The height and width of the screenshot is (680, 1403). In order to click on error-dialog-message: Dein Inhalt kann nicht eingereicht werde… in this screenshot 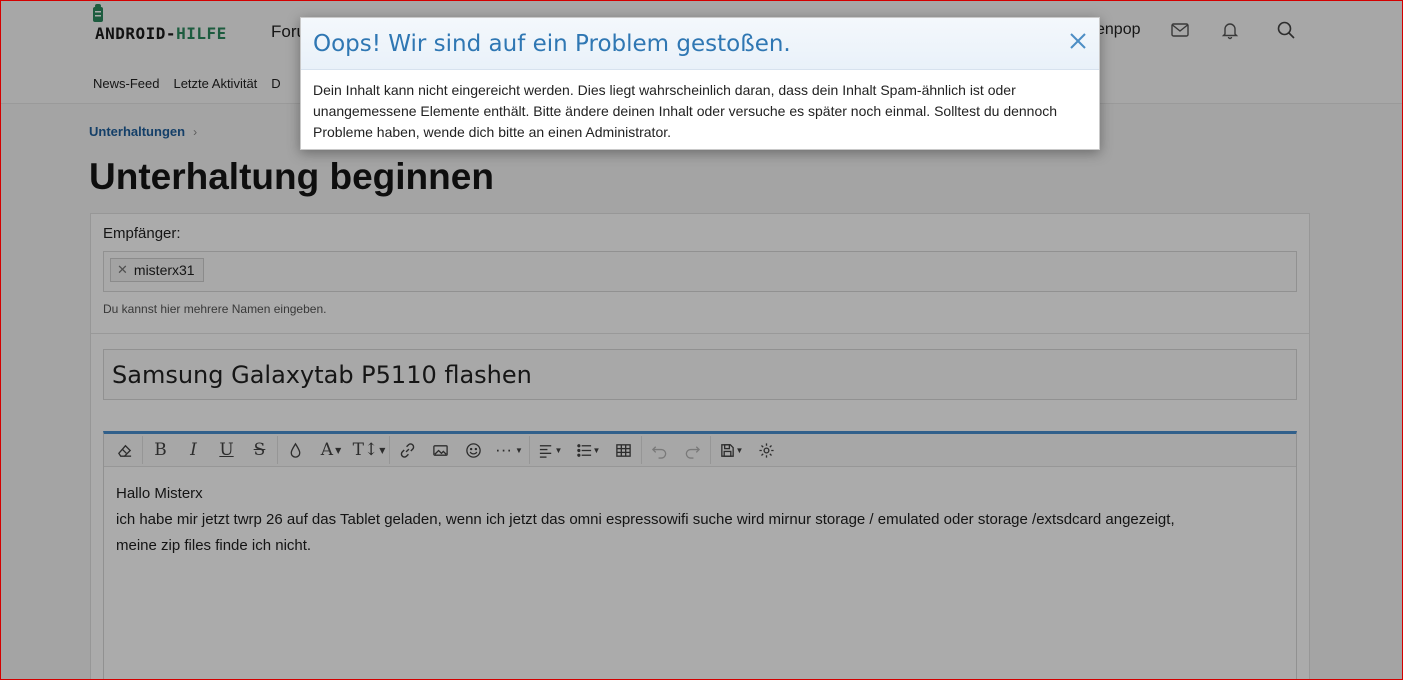, I will do `click(685, 111)`.